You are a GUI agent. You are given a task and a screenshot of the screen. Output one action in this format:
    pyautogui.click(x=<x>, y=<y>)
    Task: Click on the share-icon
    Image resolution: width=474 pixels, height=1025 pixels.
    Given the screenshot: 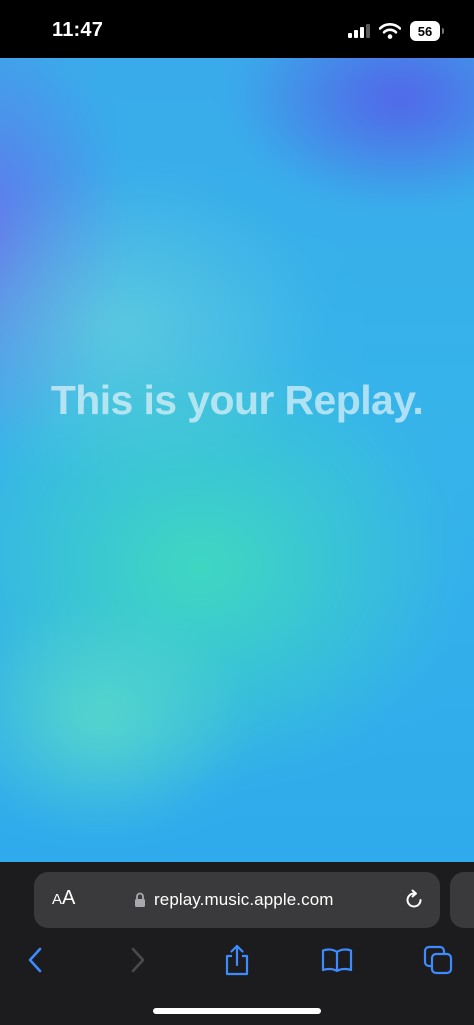 What is the action you would take?
    pyautogui.click(x=237, y=960)
    